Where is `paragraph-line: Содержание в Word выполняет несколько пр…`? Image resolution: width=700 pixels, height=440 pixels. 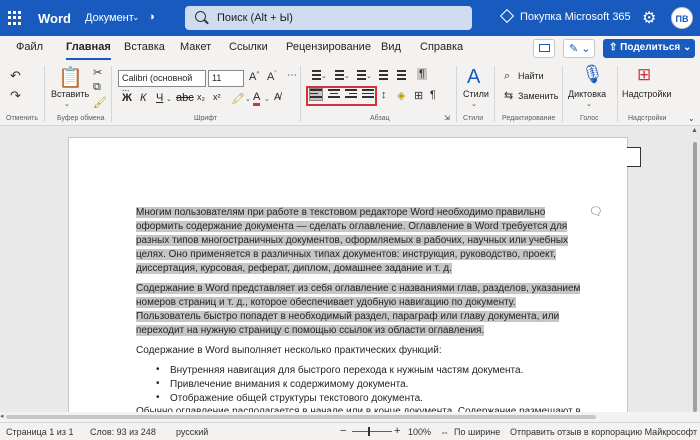
paragraph-line: Содержание в Word выполняет несколько пр… is located at coordinates (289, 351).